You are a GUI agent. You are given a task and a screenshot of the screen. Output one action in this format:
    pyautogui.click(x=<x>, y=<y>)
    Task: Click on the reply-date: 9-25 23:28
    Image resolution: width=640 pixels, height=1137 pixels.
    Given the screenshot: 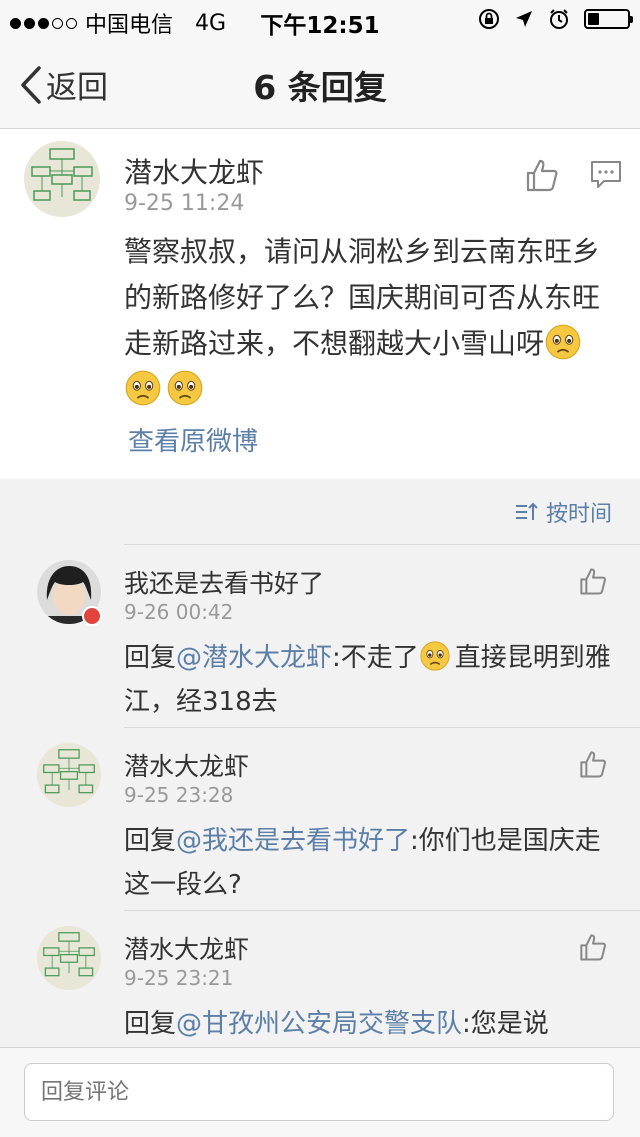 What is the action you would take?
    pyautogui.click(x=179, y=795)
    